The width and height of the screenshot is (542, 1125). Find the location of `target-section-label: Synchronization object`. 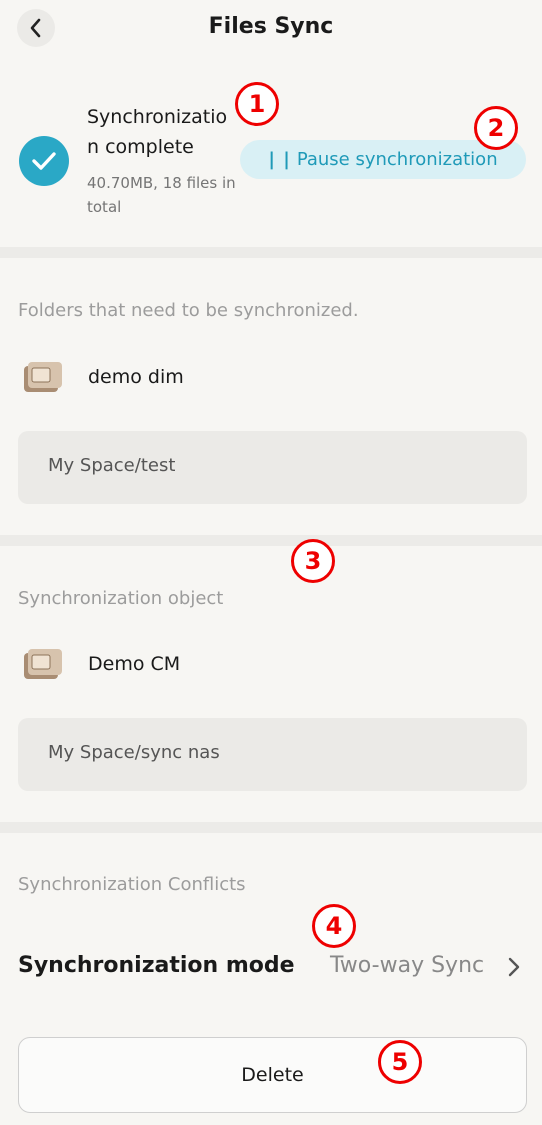

target-section-label: Synchronization object is located at coordinates (121, 598).